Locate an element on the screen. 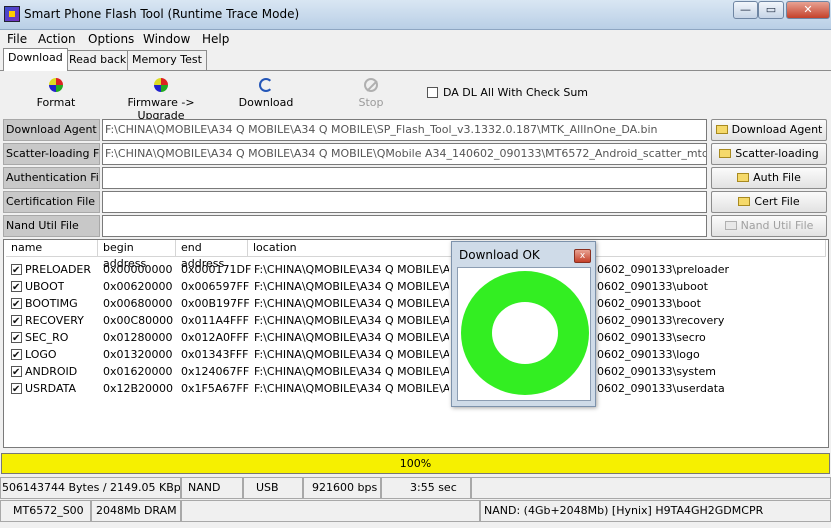 Image resolution: width=831 pixels, height=528 pixels. download-button: Download is located at coordinates (266, 93).